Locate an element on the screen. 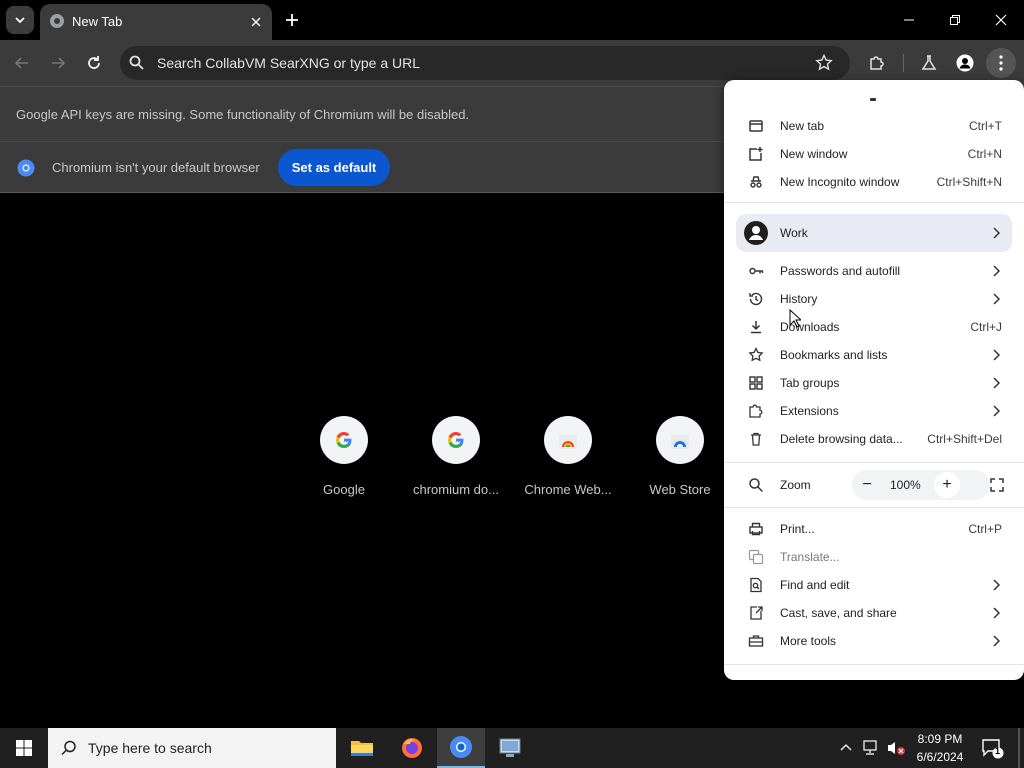  forward-button is located at coordinates (58, 63).